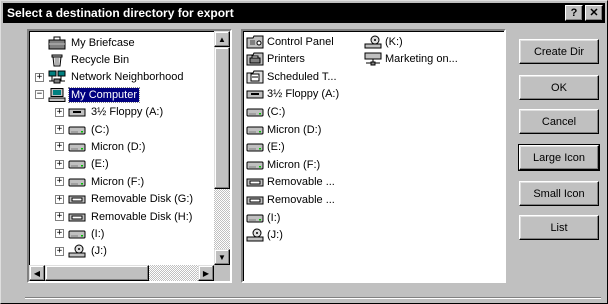 The image size is (608, 304). I want to click on collapse-icon: −, so click(39, 95).